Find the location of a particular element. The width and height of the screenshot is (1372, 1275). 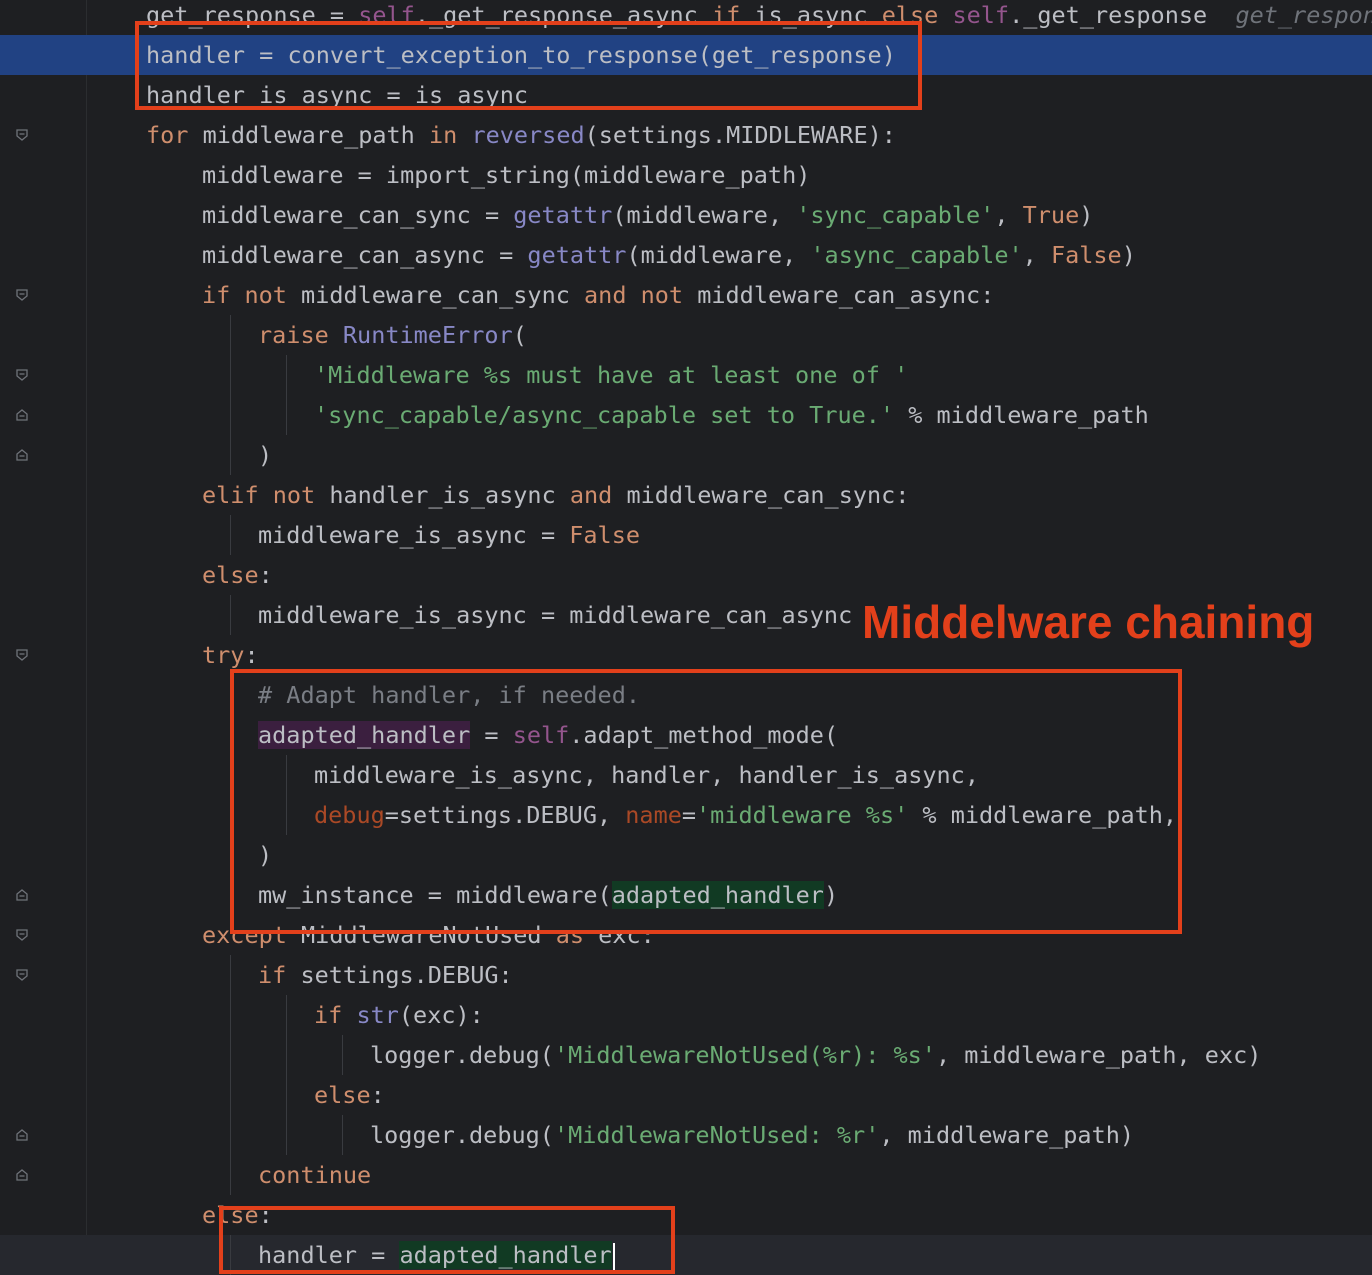

code-token: and is located at coordinates (605, 295).